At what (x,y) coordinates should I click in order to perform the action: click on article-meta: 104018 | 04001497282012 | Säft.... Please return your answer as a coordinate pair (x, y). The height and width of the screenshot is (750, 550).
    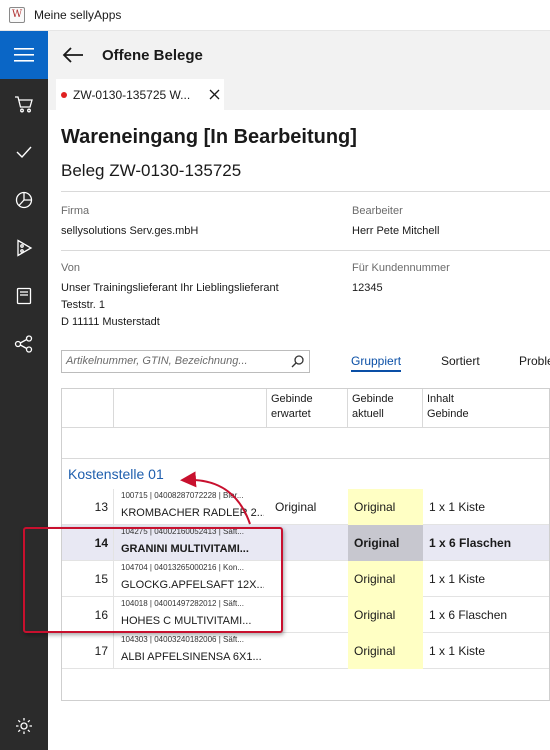
    Looking at the image, I should click on (182, 603).